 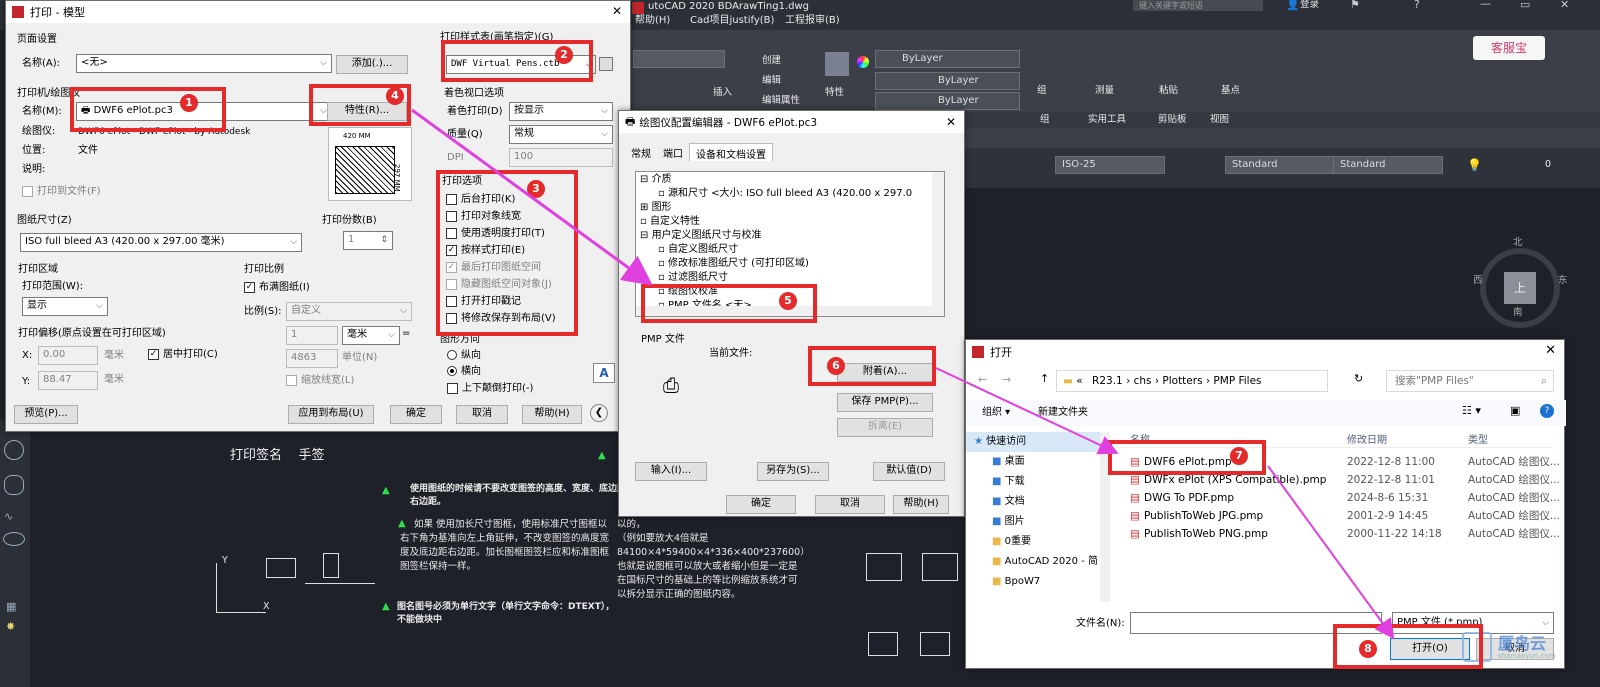 I want to click on arrow-properties-to-editor, so click(x=532, y=197).